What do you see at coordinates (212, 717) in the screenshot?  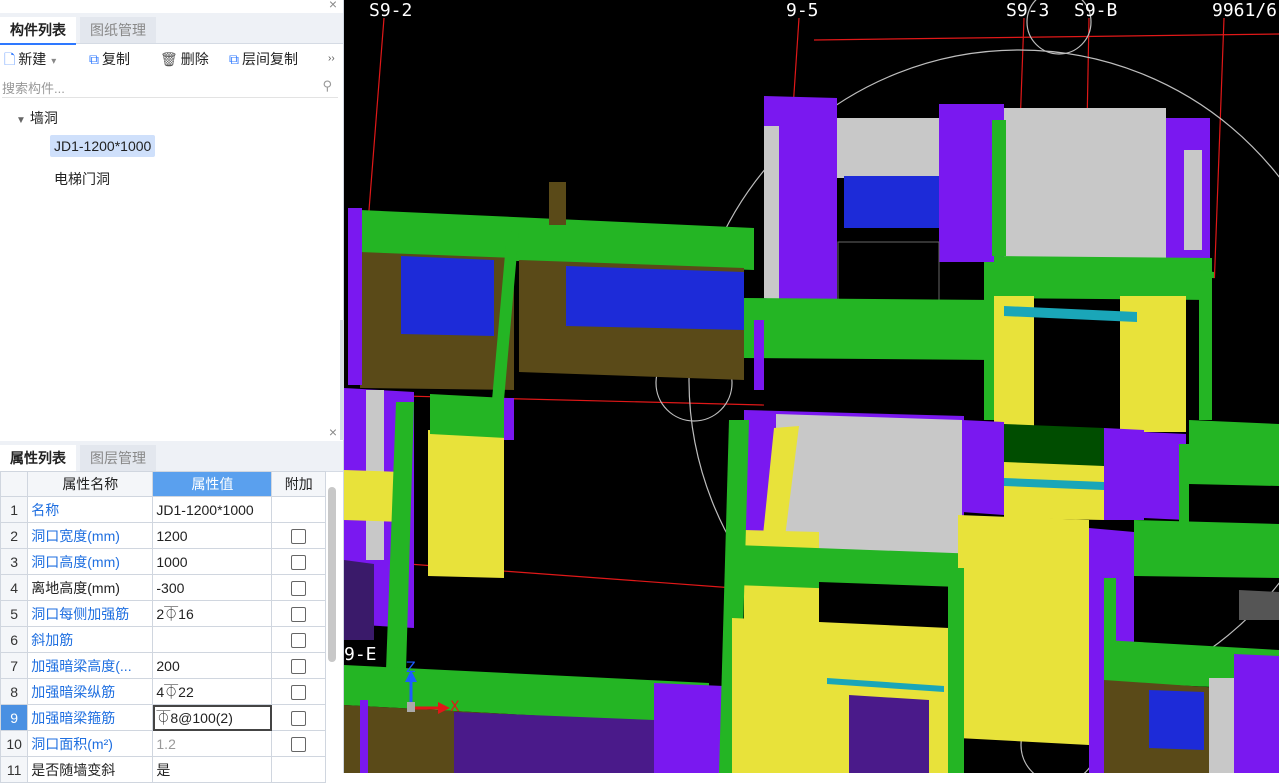 I see `property-value-editing: ⏁8@100(2)` at bounding box center [212, 717].